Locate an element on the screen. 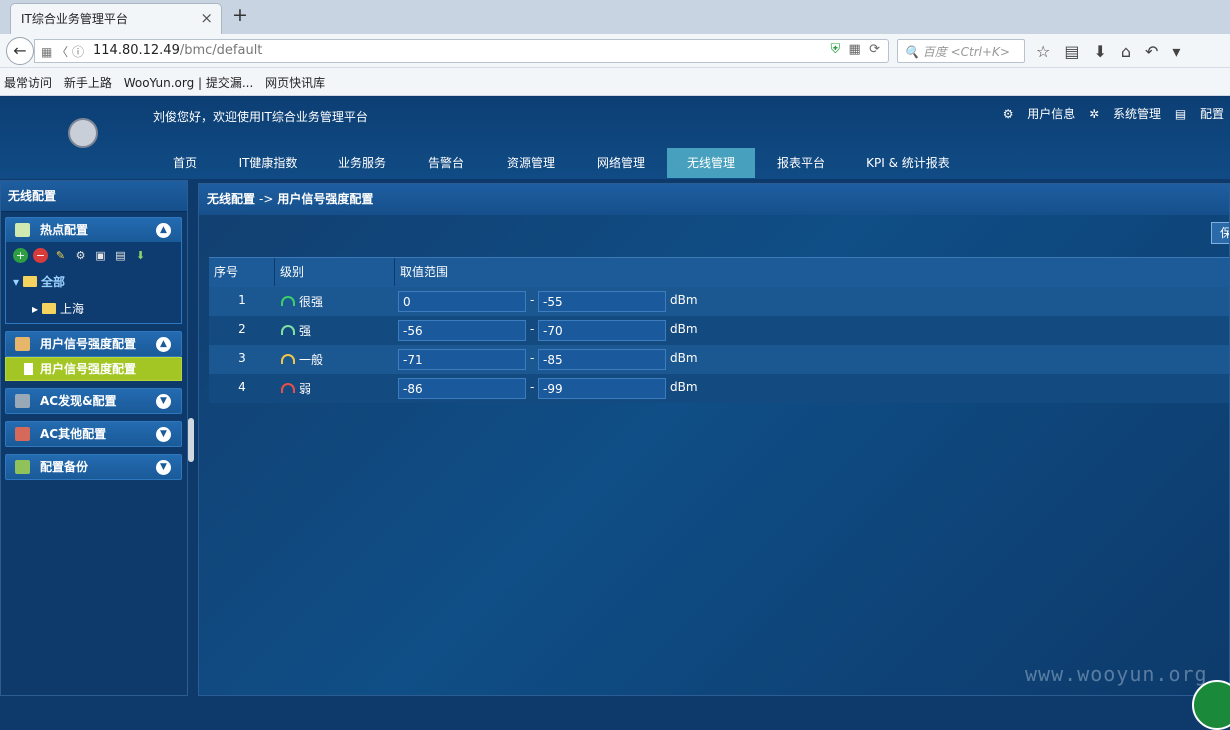 The image size is (1230, 730). sidebar-title: 无线配置 is located at coordinates (94, 196).